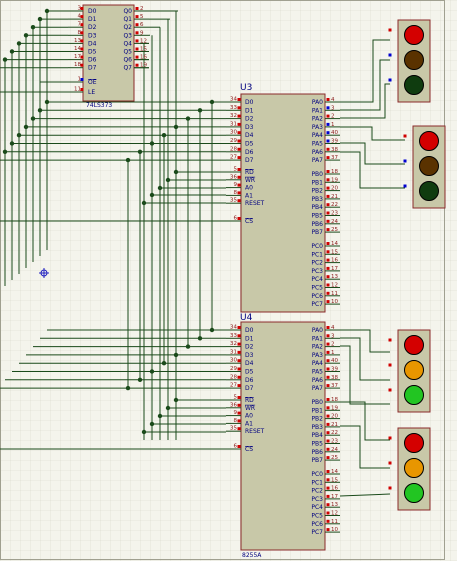 The image size is (457, 561). What do you see at coordinates (249, 144) in the screenshot?
I see `u3-data-pin-label: D5` at bounding box center [249, 144].